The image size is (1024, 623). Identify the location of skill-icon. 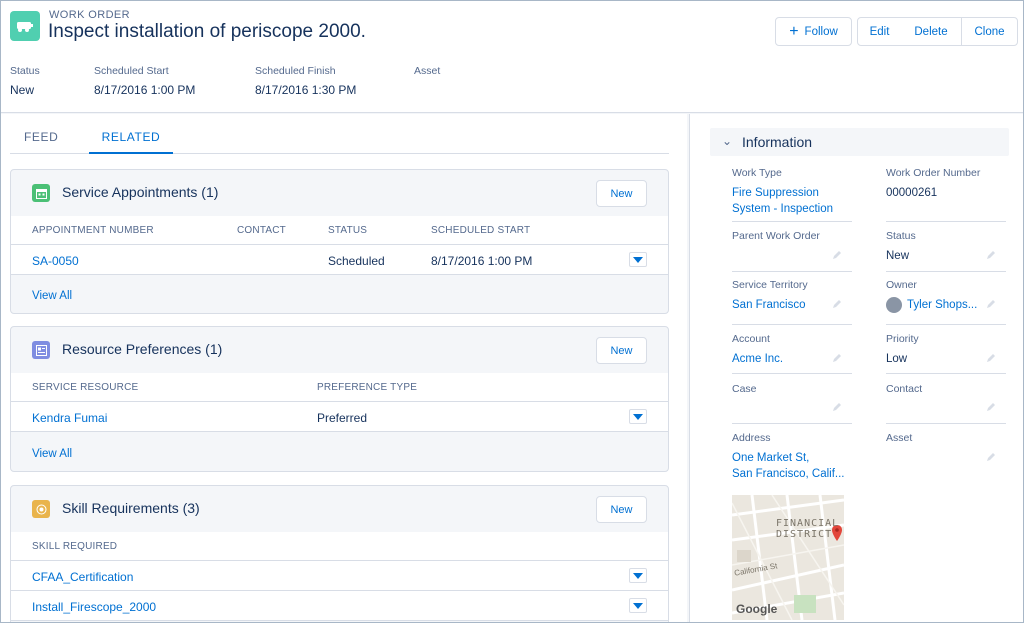
(41, 509).